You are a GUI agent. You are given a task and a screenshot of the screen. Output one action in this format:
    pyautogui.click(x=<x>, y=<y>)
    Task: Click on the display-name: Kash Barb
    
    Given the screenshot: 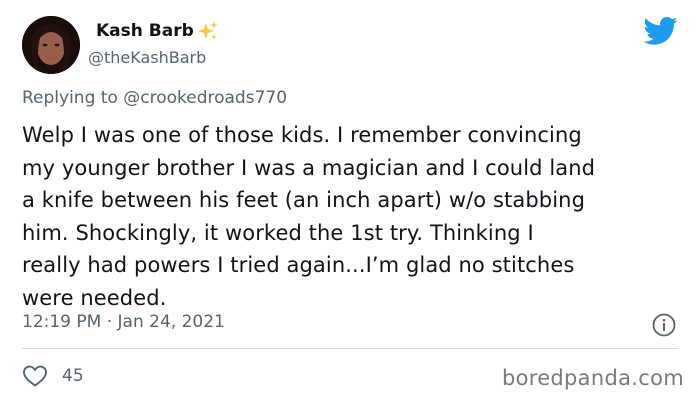 What is the action you would take?
    pyautogui.click(x=145, y=31)
    